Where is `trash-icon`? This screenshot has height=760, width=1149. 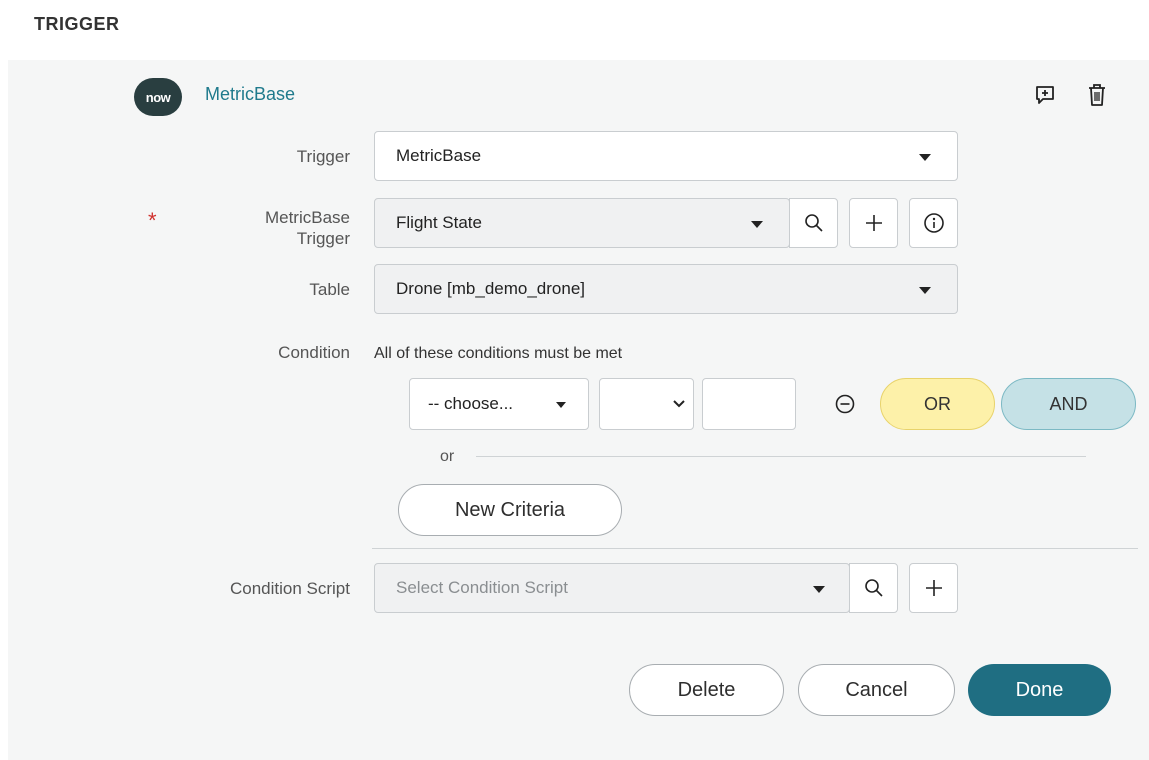
trash-icon is located at coordinates (1097, 95).